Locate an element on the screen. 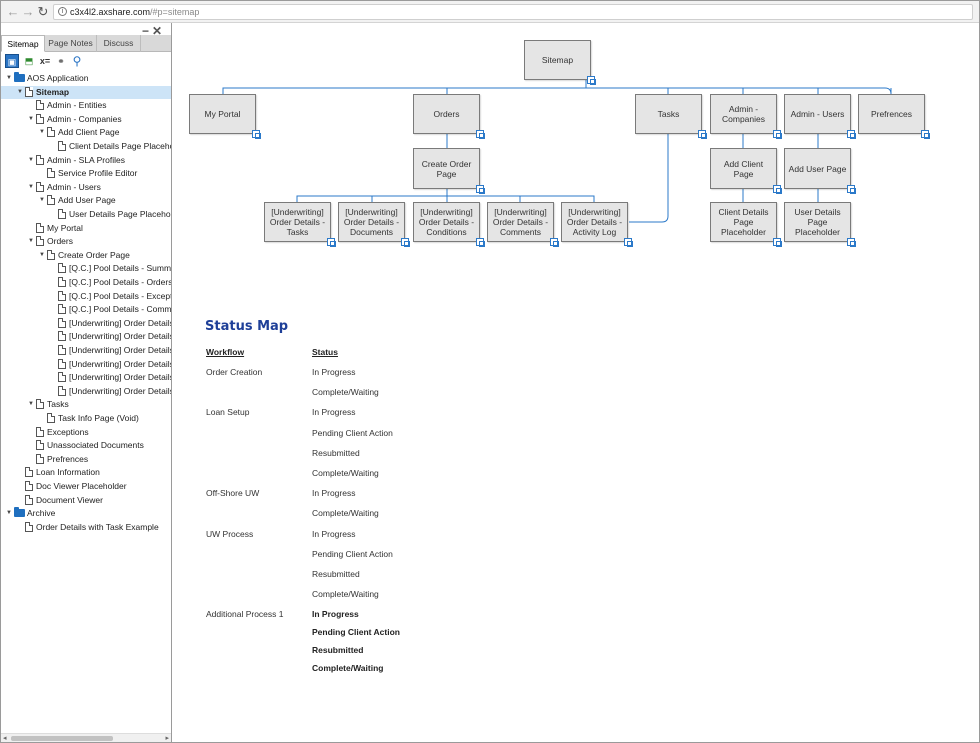  info-icon: i is located at coordinates (62, 11).